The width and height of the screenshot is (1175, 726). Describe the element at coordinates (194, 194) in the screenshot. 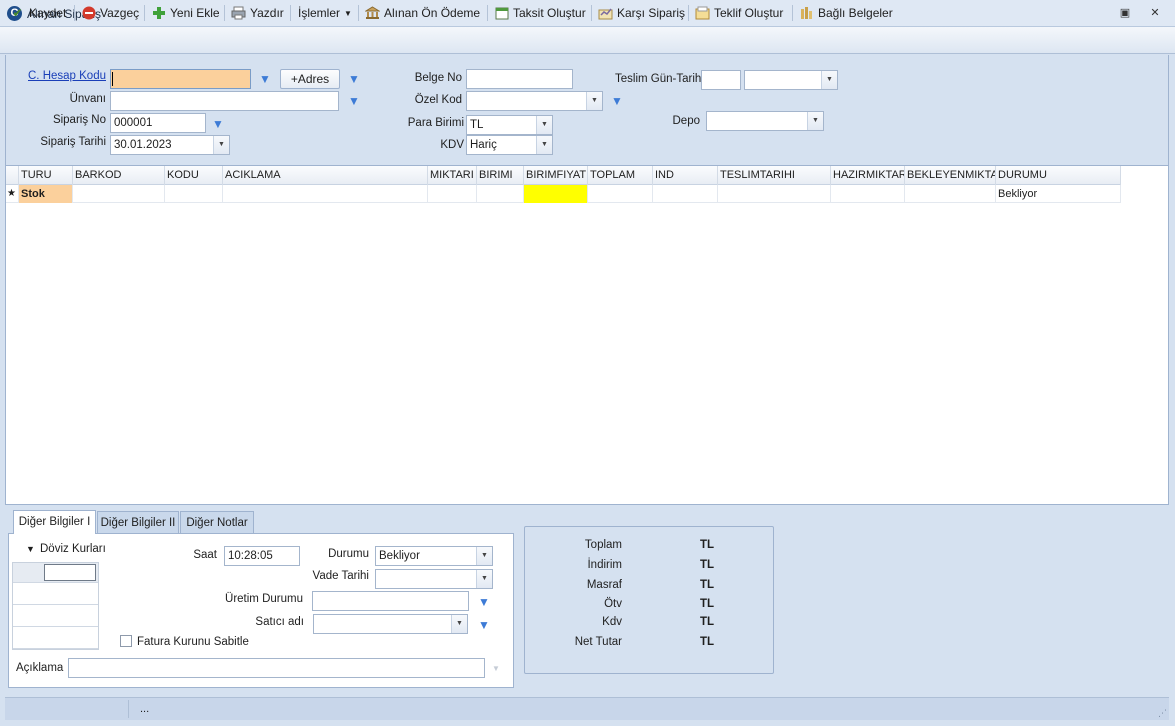

I see `cell-code` at that location.